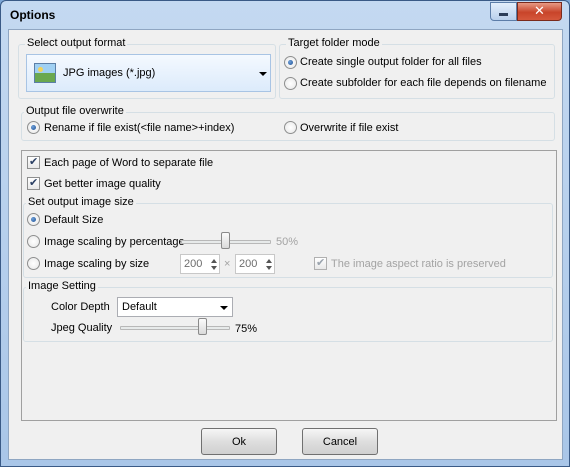  Describe the element at coordinates (320, 263) in the screenshot. I see `checkbox-aspect-ratio` at that location.